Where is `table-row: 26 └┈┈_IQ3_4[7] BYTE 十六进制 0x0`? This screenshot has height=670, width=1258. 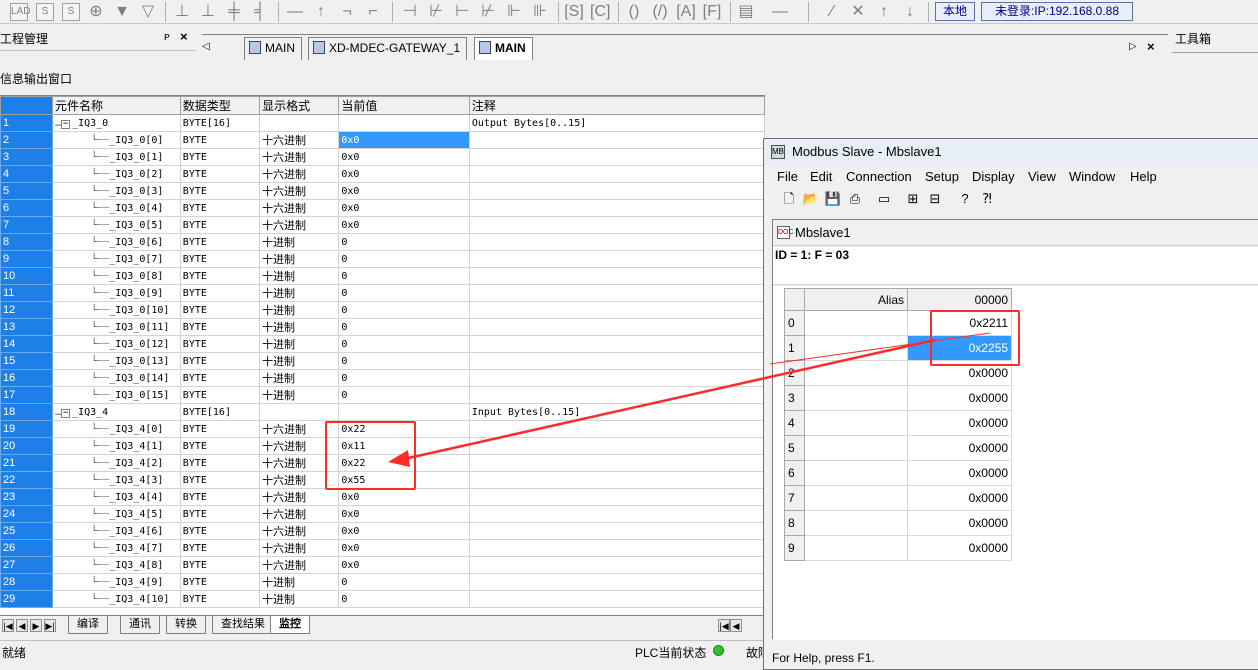
table-row: 26 └┈┈_IQ3_4[7] BYTE 十六进制 0x0 is located at coordinates (382, 548).